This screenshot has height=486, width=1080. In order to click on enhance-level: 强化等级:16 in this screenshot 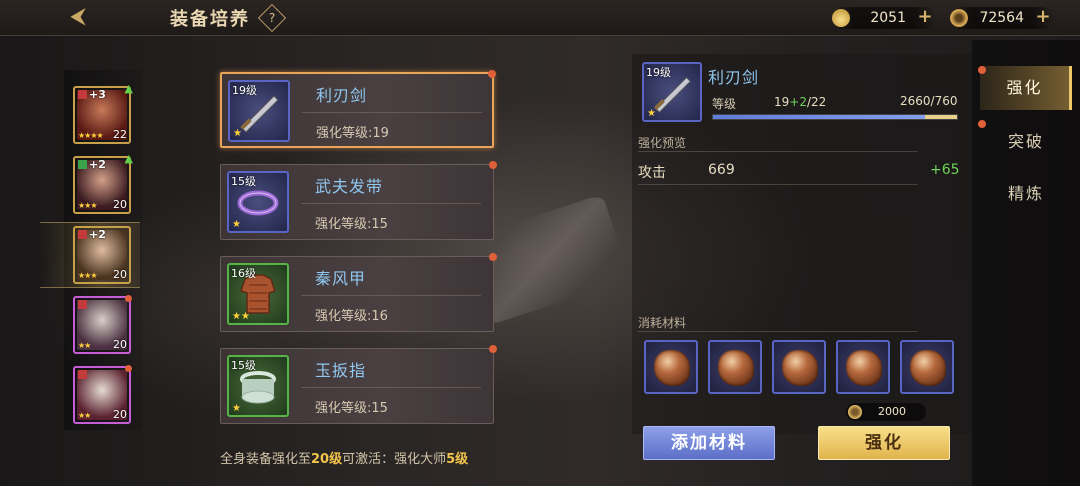, I will do `click(351, 316)`.